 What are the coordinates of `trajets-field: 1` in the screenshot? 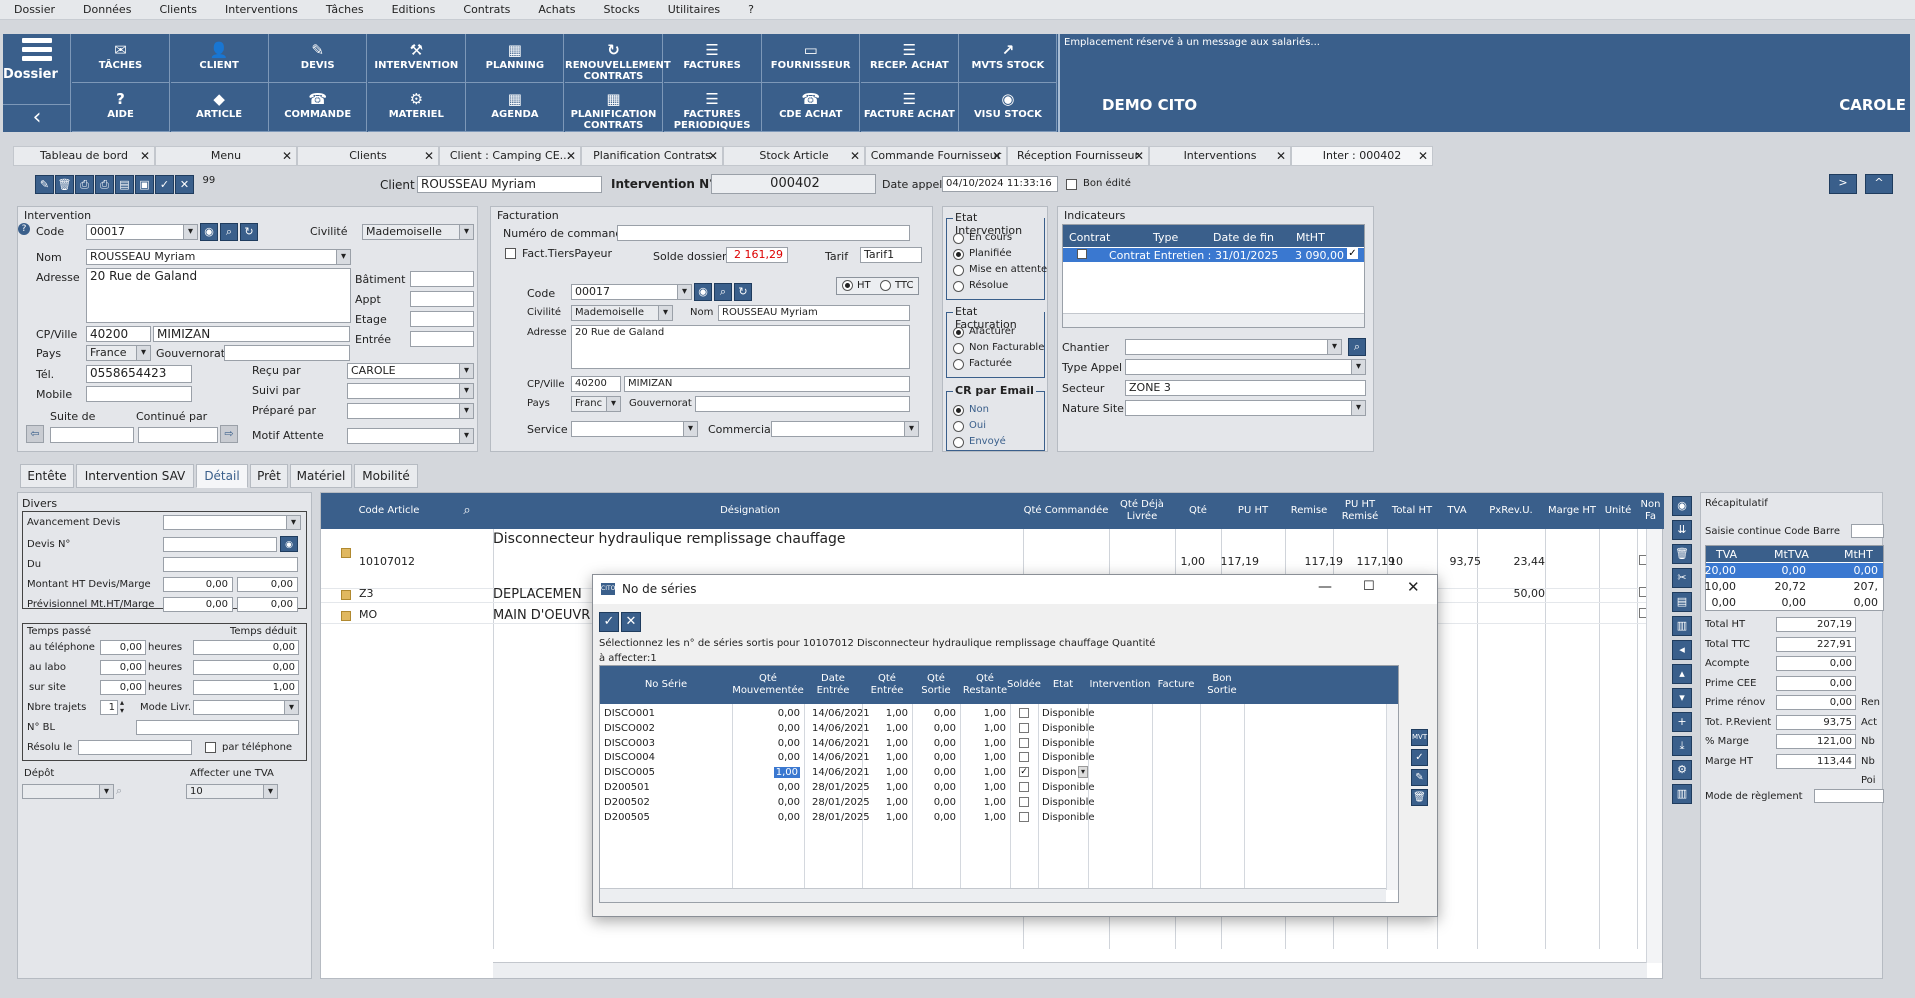 It's located at (109, 707).